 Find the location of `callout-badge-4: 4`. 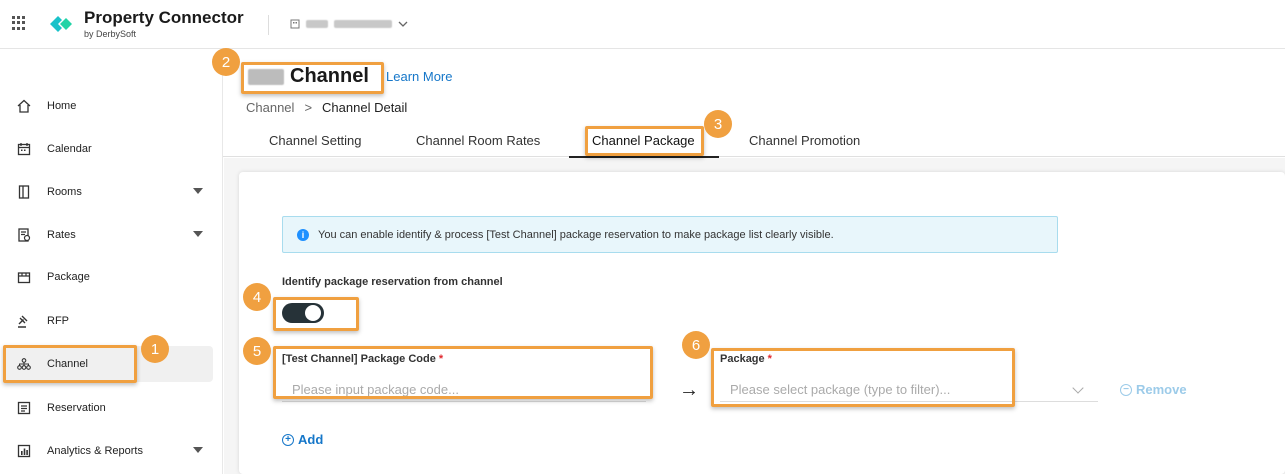

callout-badge-4: 4 is located at coordinates (257, 297).